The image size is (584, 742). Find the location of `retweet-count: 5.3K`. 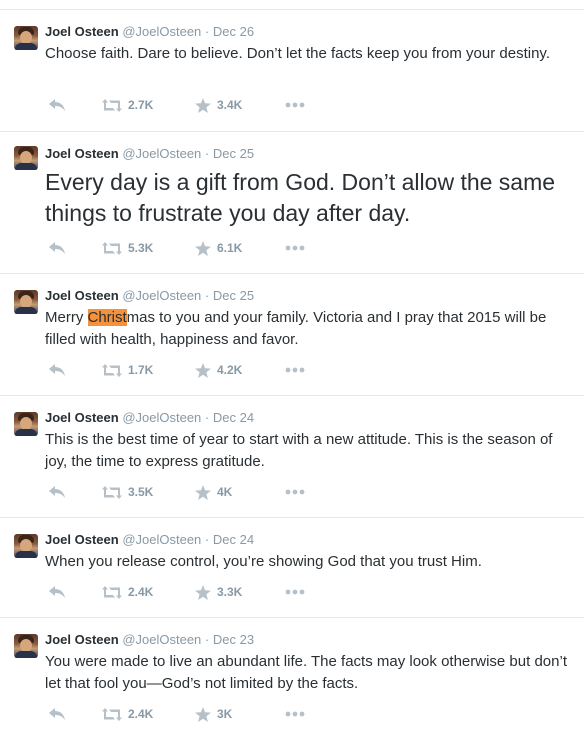

retweet-count: 5.3K is located at coordinates (141, 248).